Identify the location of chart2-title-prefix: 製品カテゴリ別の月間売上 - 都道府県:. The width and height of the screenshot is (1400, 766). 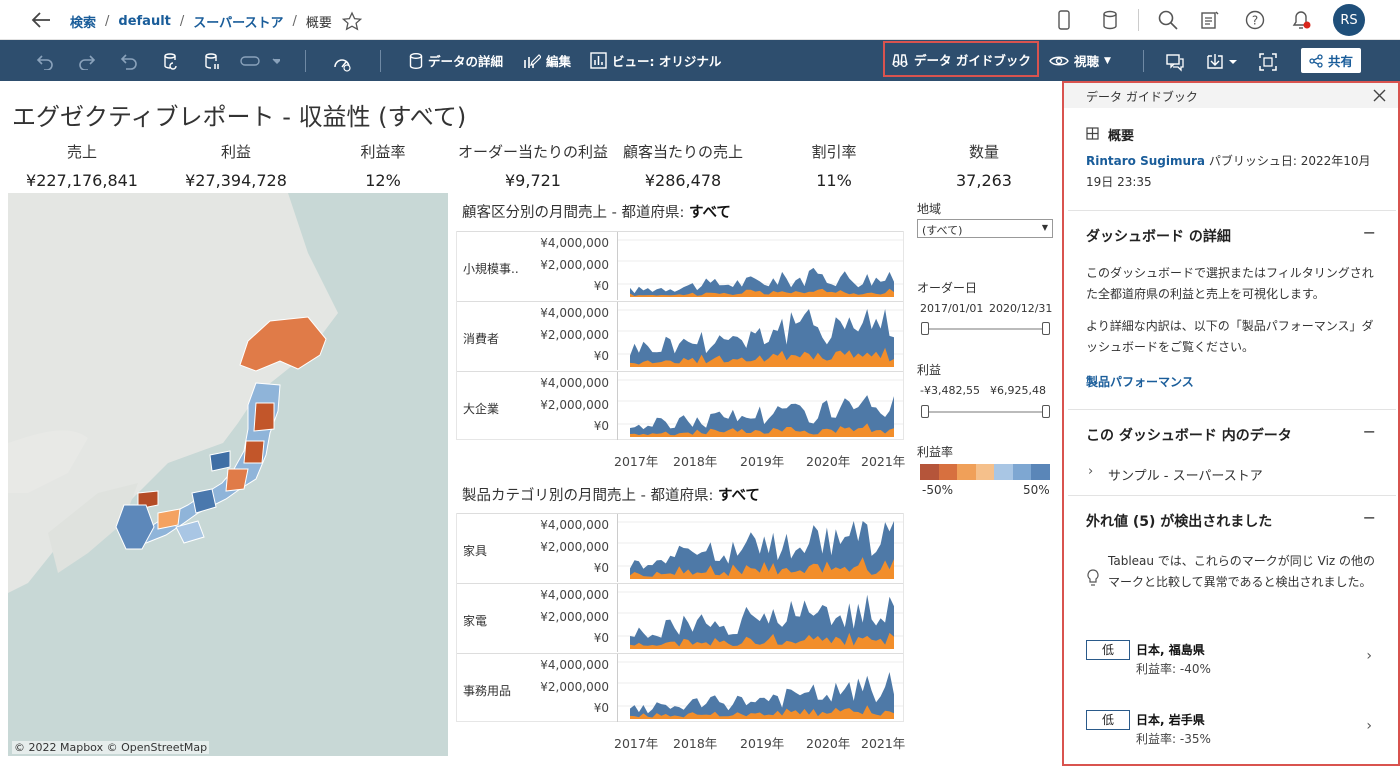
(590, 496).